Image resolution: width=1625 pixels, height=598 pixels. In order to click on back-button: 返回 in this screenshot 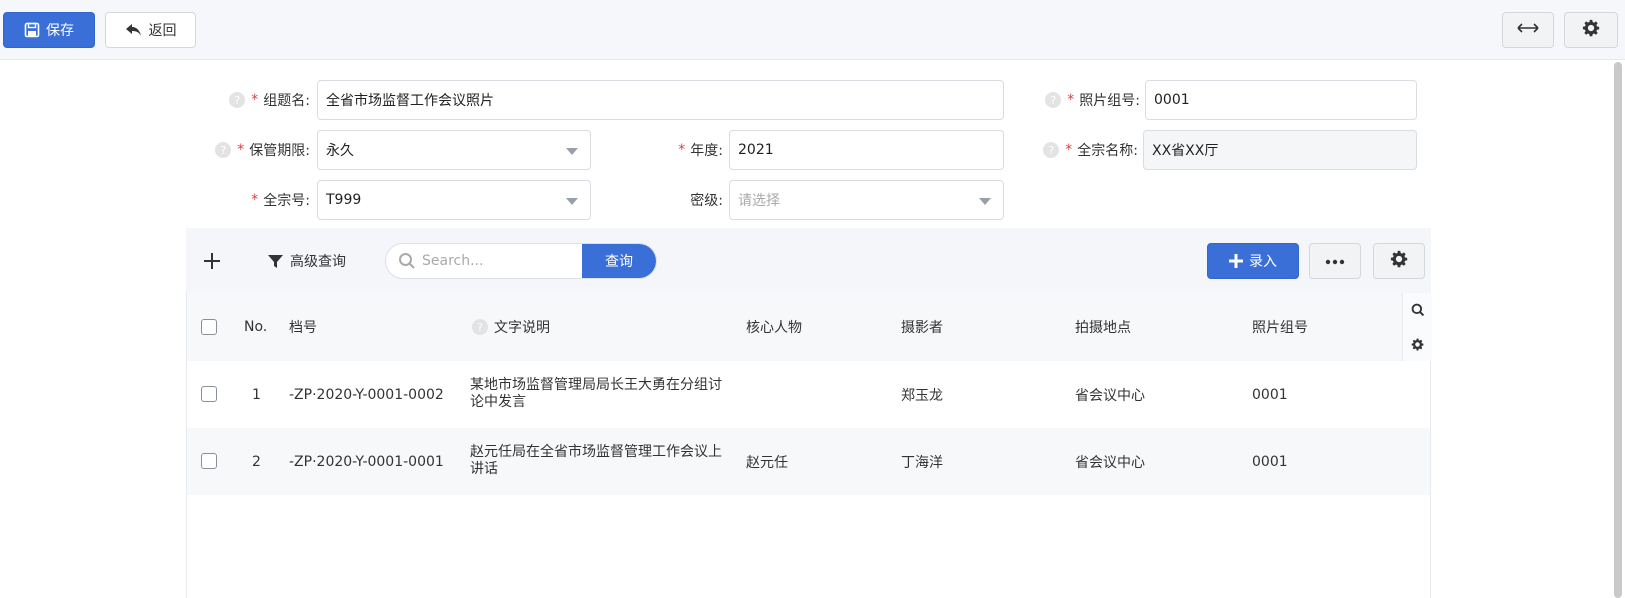, I will do `click(150, 30)`.